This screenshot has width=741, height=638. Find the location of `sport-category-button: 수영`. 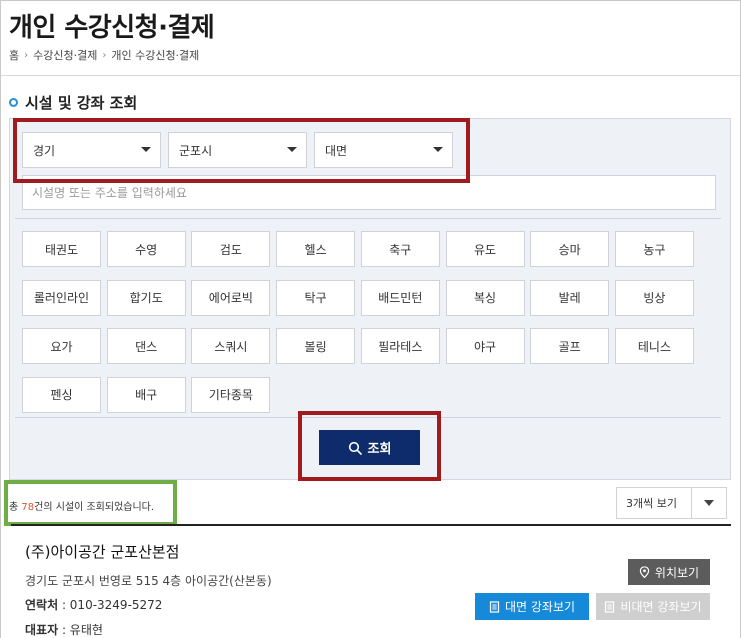

sport-category-button: 수영 is located at coordinates (146, 249).